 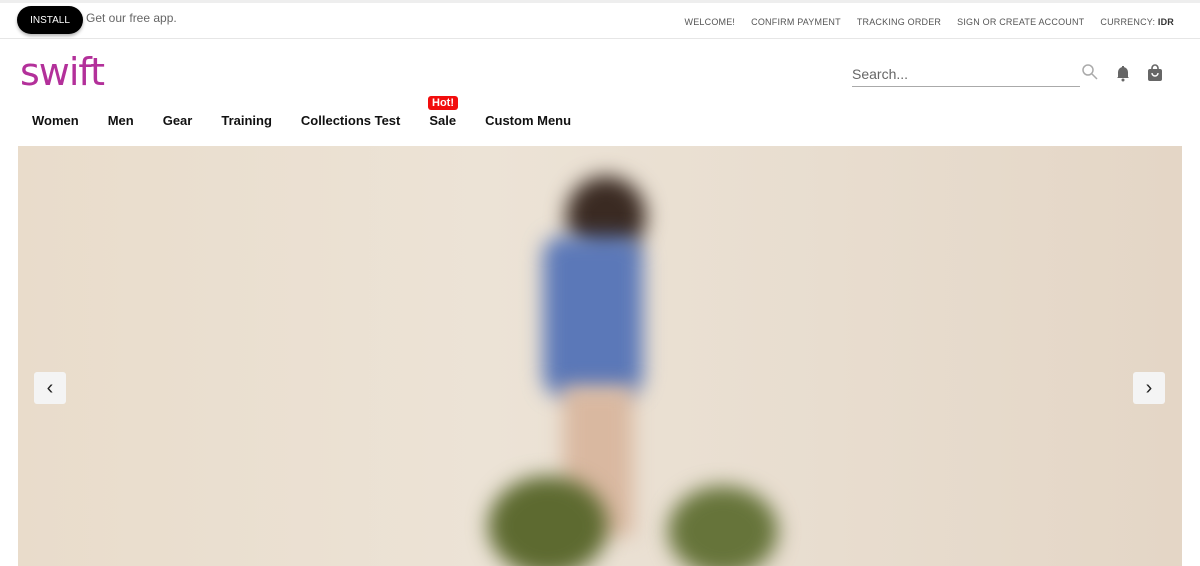 I want to click on nav-collections-test: Collections Test, so click(x=350, y=120).